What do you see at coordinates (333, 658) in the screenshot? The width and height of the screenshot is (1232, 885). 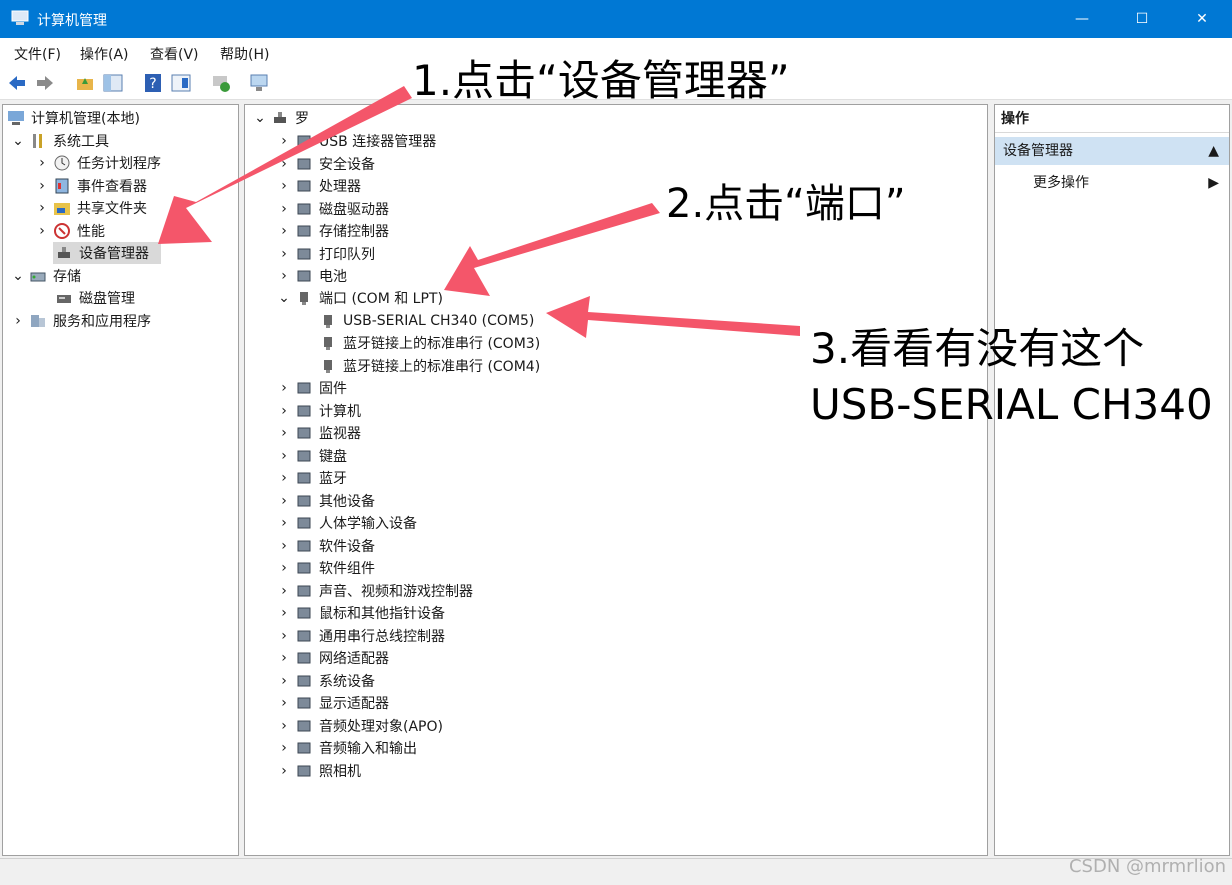 I see `device-category-after-12: › 网络适配器` at bounding box center [333, 658].